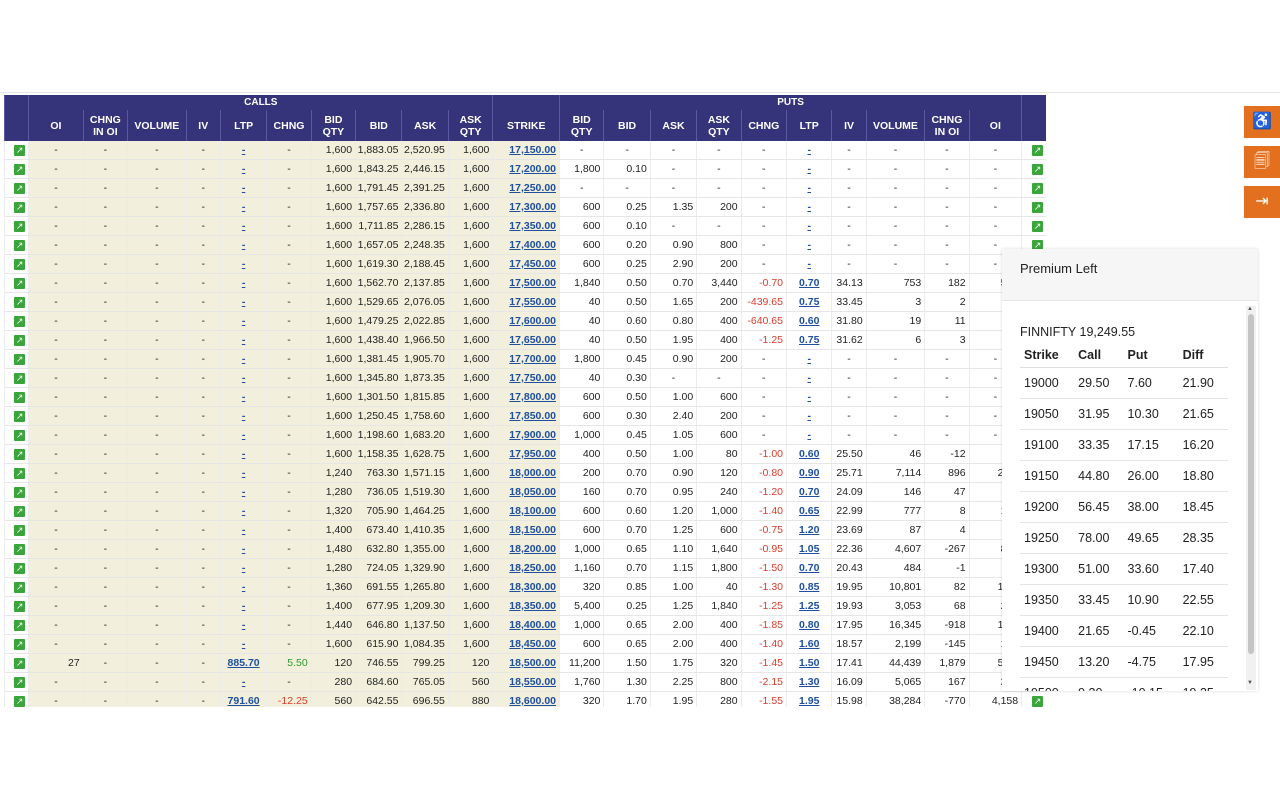  What do you see at coordinates (526, 682) in the screenshot?
I see `strike-cell: 18,550.00` at bounding box center [526, 682].